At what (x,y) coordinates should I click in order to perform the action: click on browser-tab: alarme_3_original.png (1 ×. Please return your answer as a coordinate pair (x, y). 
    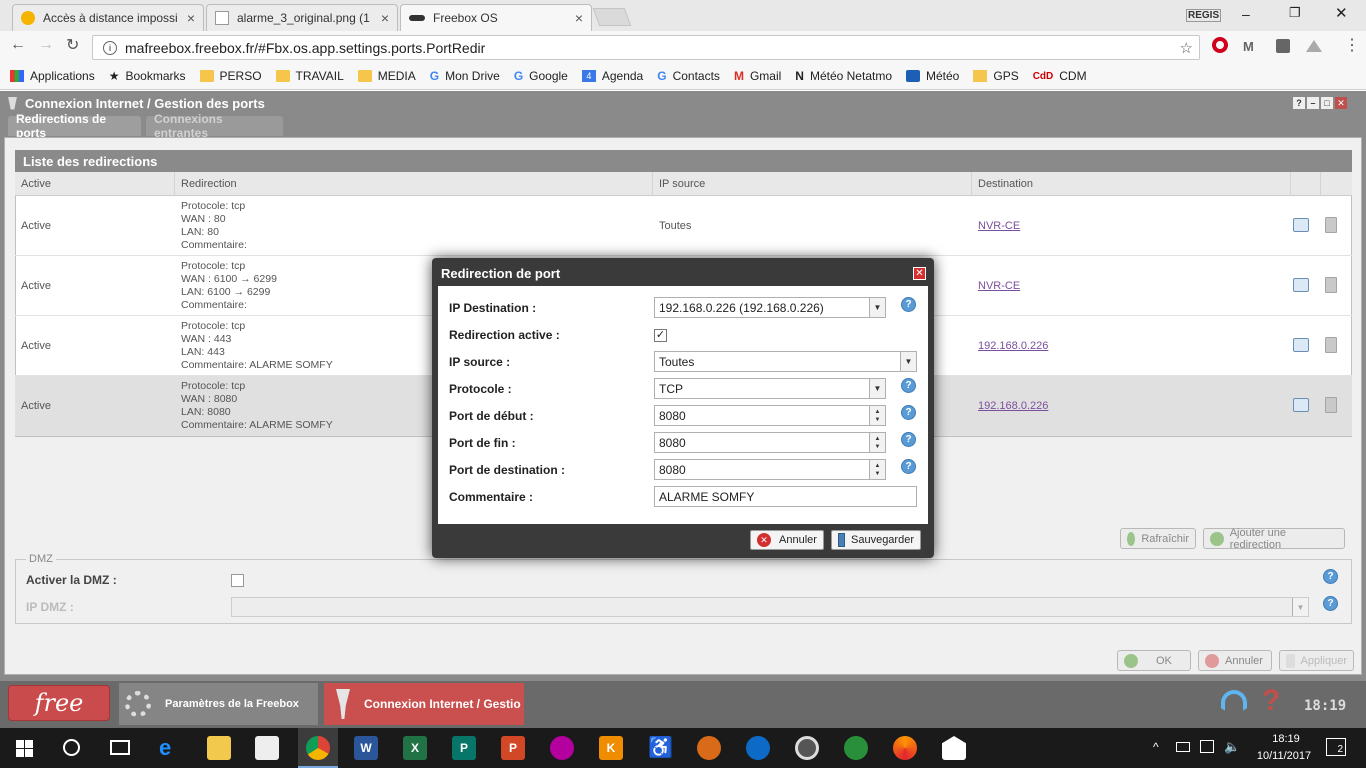
    Looking at the image, I should click on (302, 17).